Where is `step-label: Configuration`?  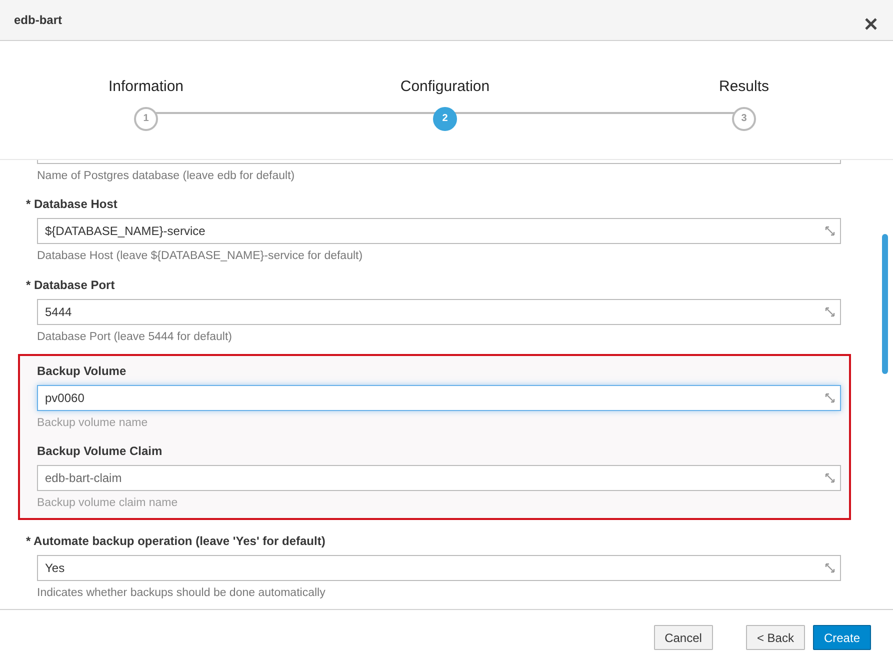
step-label: Configuration is located at coordinates (445, 87).